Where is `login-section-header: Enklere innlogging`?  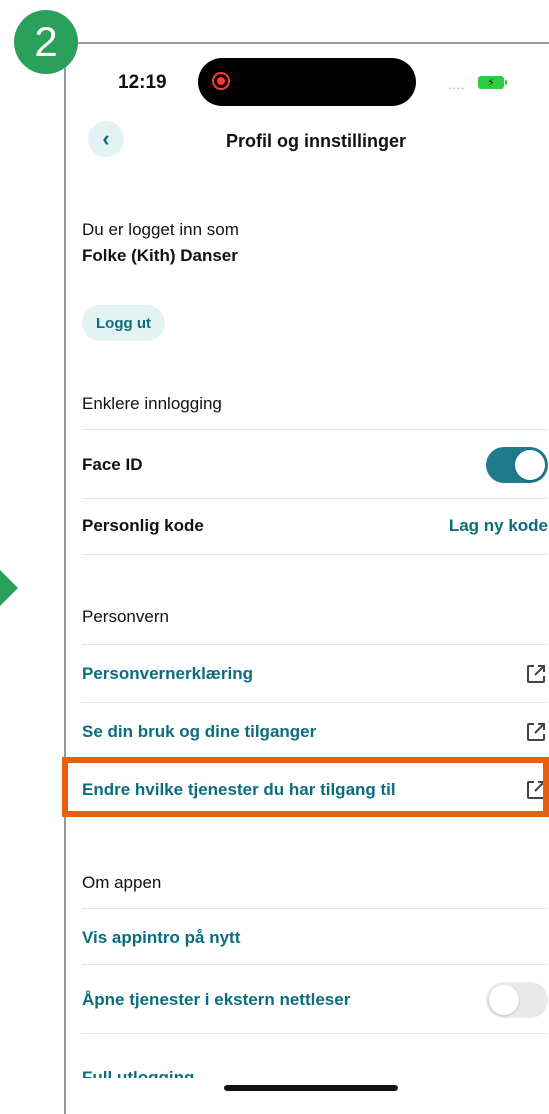
login-section-header: Enklere innlogging is located at coordinates (152, 403).